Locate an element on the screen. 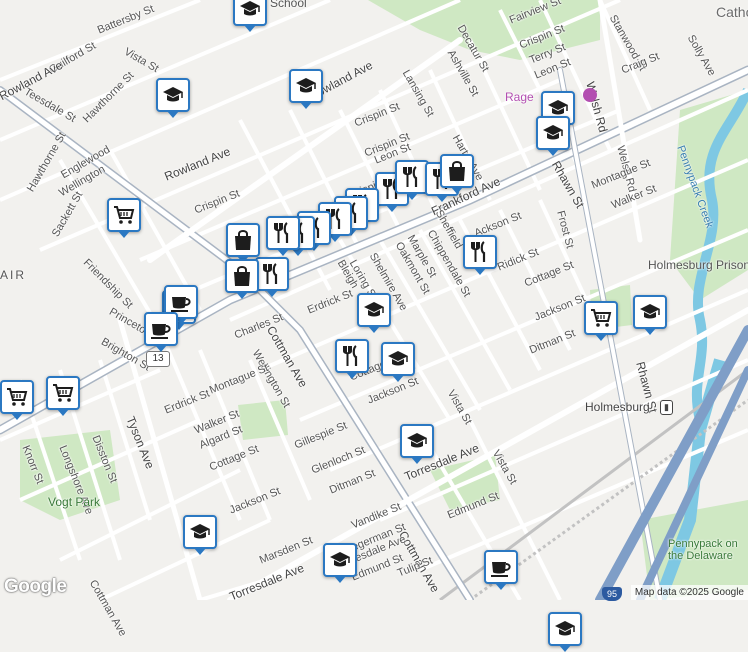  place-label-holmesburg-prison: Holmesburg Prison is located at coordinates (698, 265).